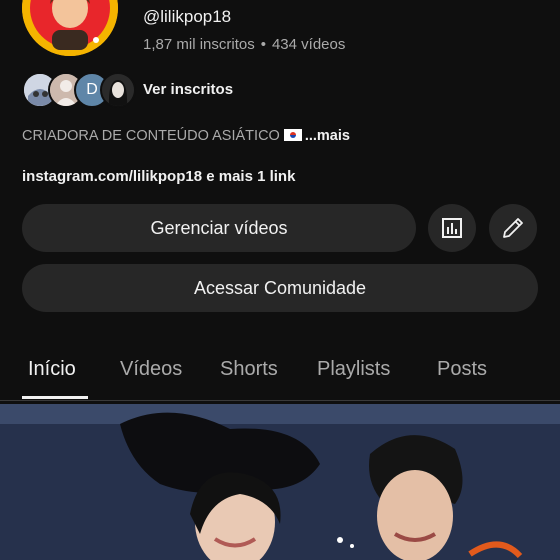 Image resolution: width=560 pixels, height=560 pixels. Describe the element at coordinates (151, 382) in the screenshot. I see `tab-videos: Vídeos` at that location.